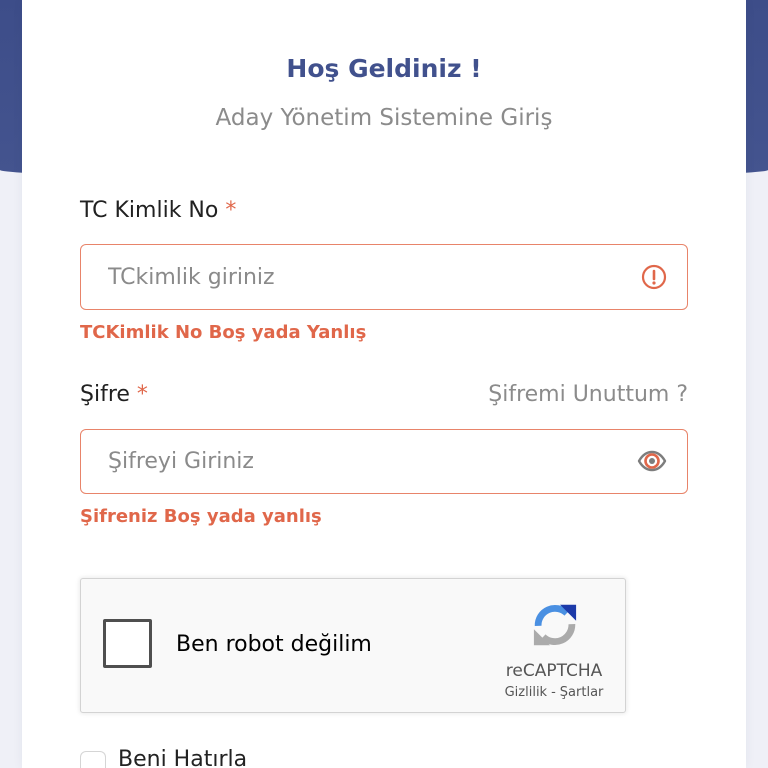 This screenshot has height=768, width=768. What do you see at coordinates (654, 277) in the screenshot?
I see `alert-circle-icon` at bounding box center [654, 277].